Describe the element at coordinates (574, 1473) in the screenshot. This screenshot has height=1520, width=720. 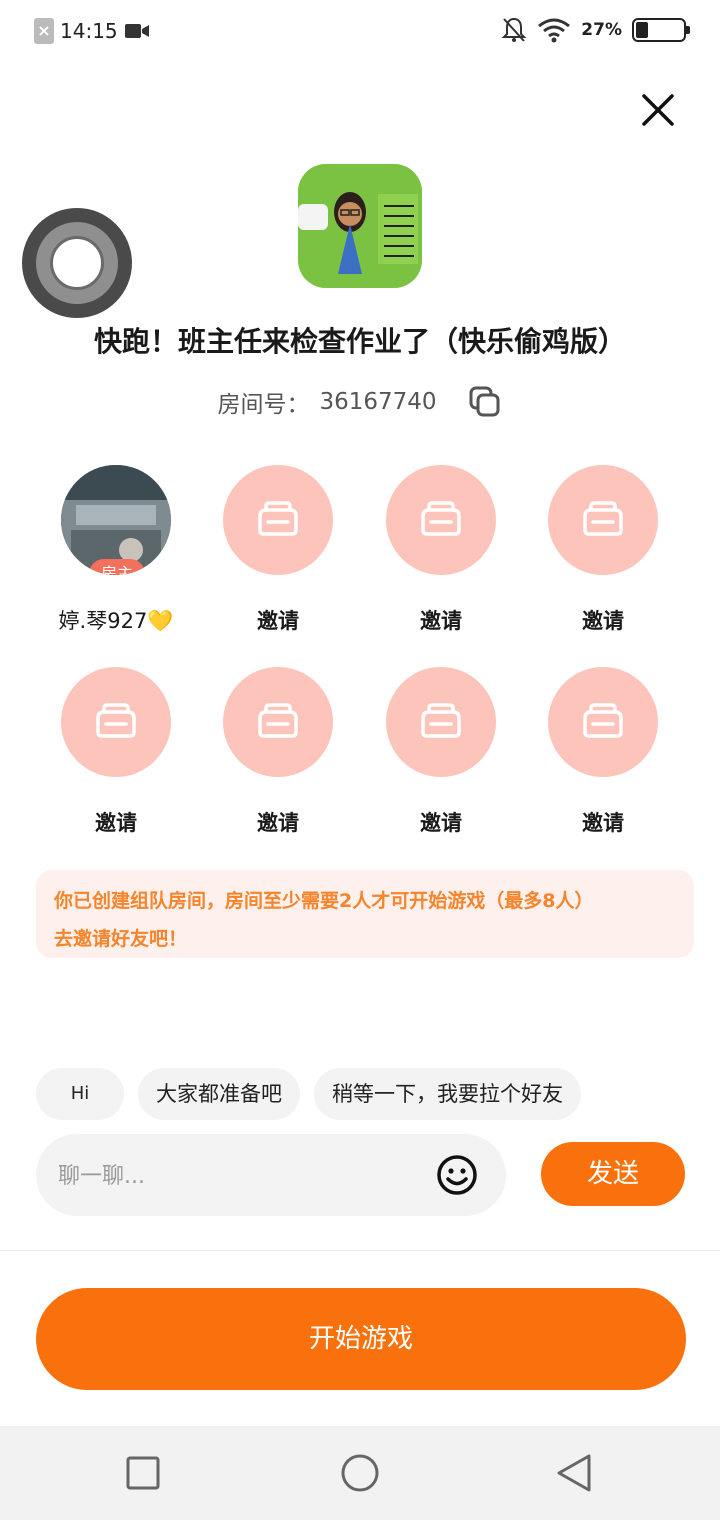
I see `back-icon` at that location.